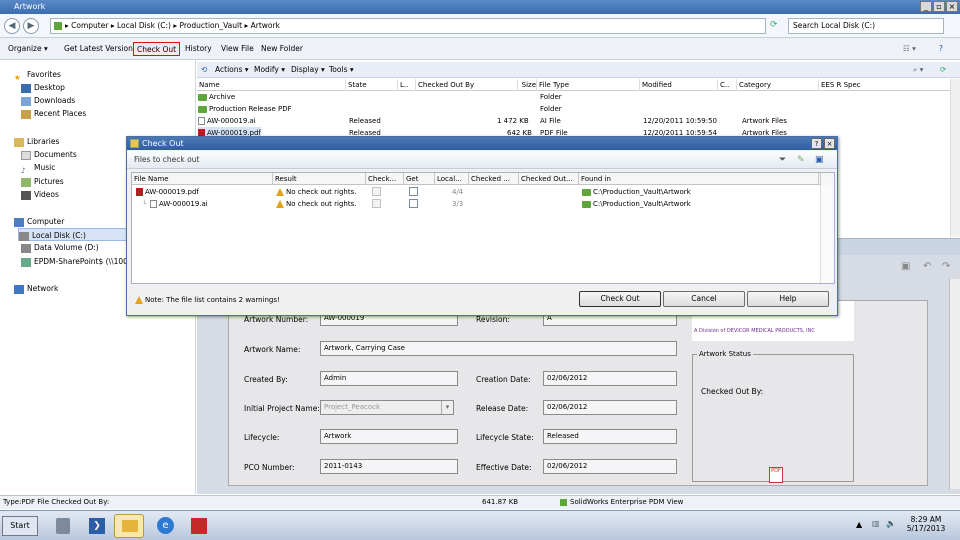 This screenshot has width=960, height=540. Describe the element at coordinates (419, 179) in the screenshot. I see `dcol-get: Get` at that location.